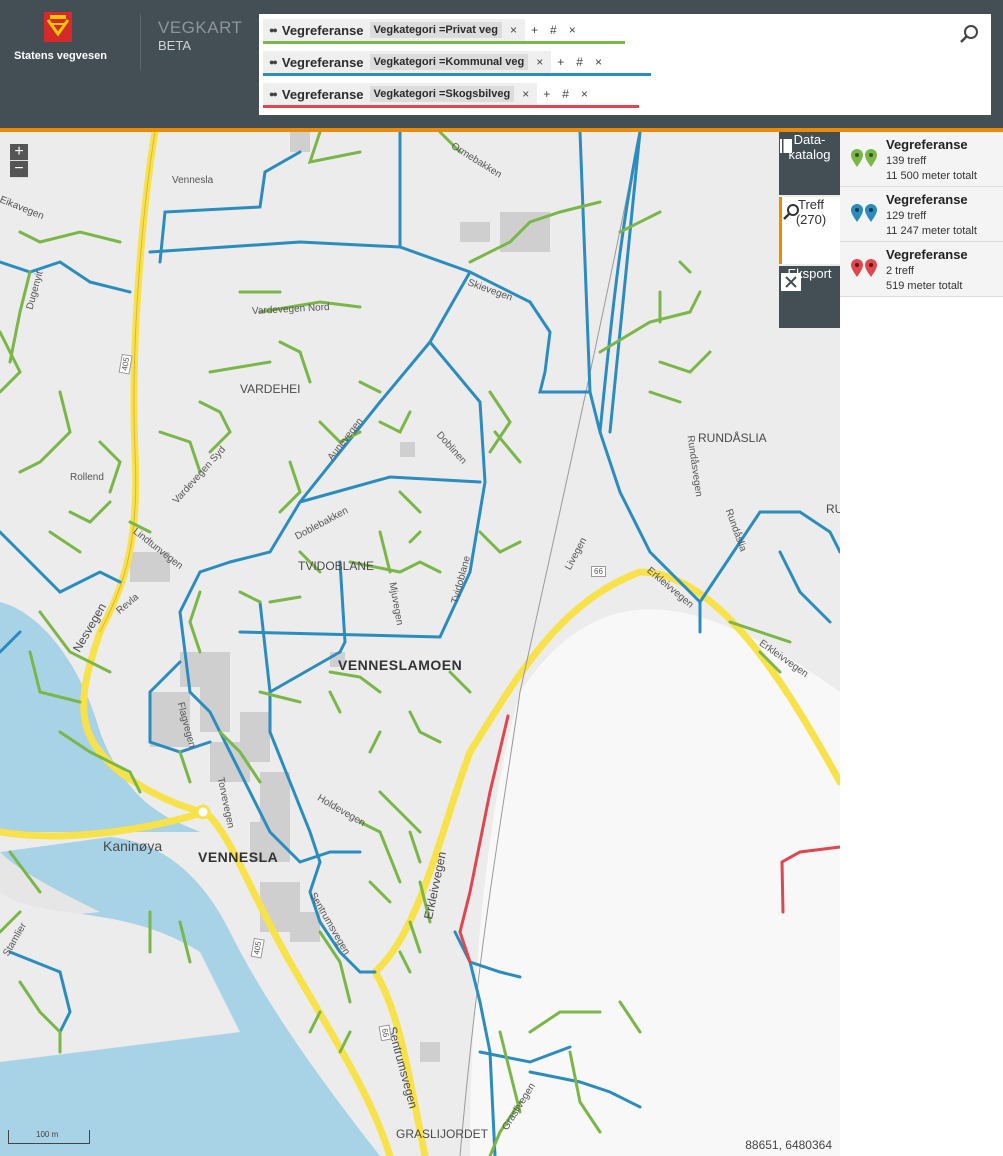  What do you see at coordinates (811, 219) in the screenshot?
I see `treff-count: (270)` at bounding box center [811, 219].